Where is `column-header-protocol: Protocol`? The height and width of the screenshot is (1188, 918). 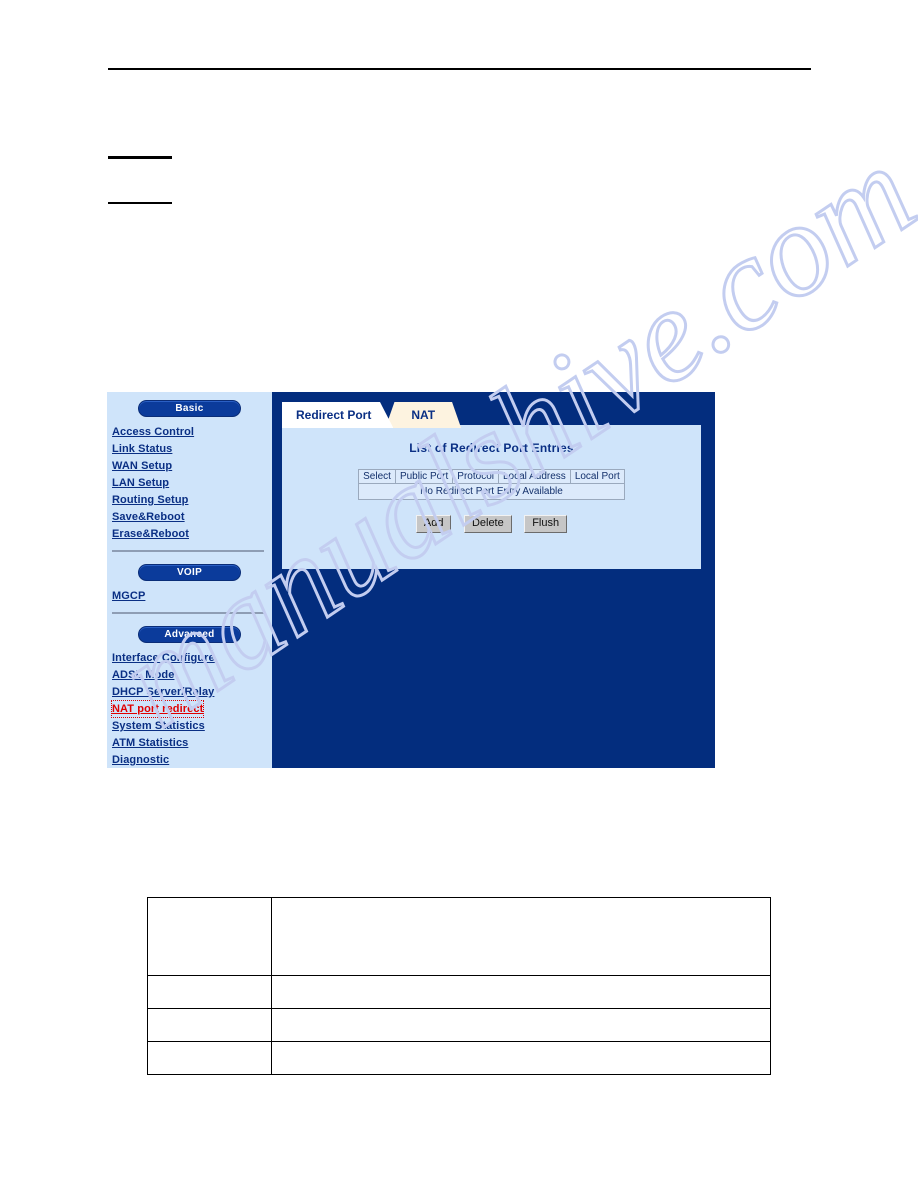 column-header-protocol: Protocol is located at coordinates (475, 476).